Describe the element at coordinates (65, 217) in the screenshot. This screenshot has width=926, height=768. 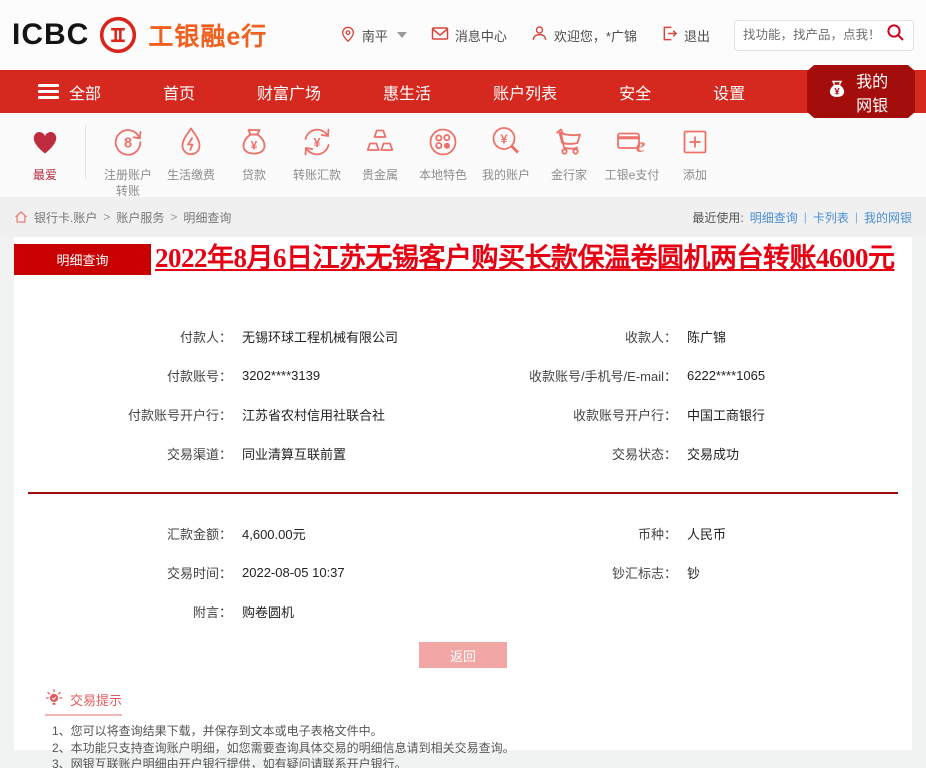
I see `breadcrumb-bankcard-account: 银行卡.账户` at that location.